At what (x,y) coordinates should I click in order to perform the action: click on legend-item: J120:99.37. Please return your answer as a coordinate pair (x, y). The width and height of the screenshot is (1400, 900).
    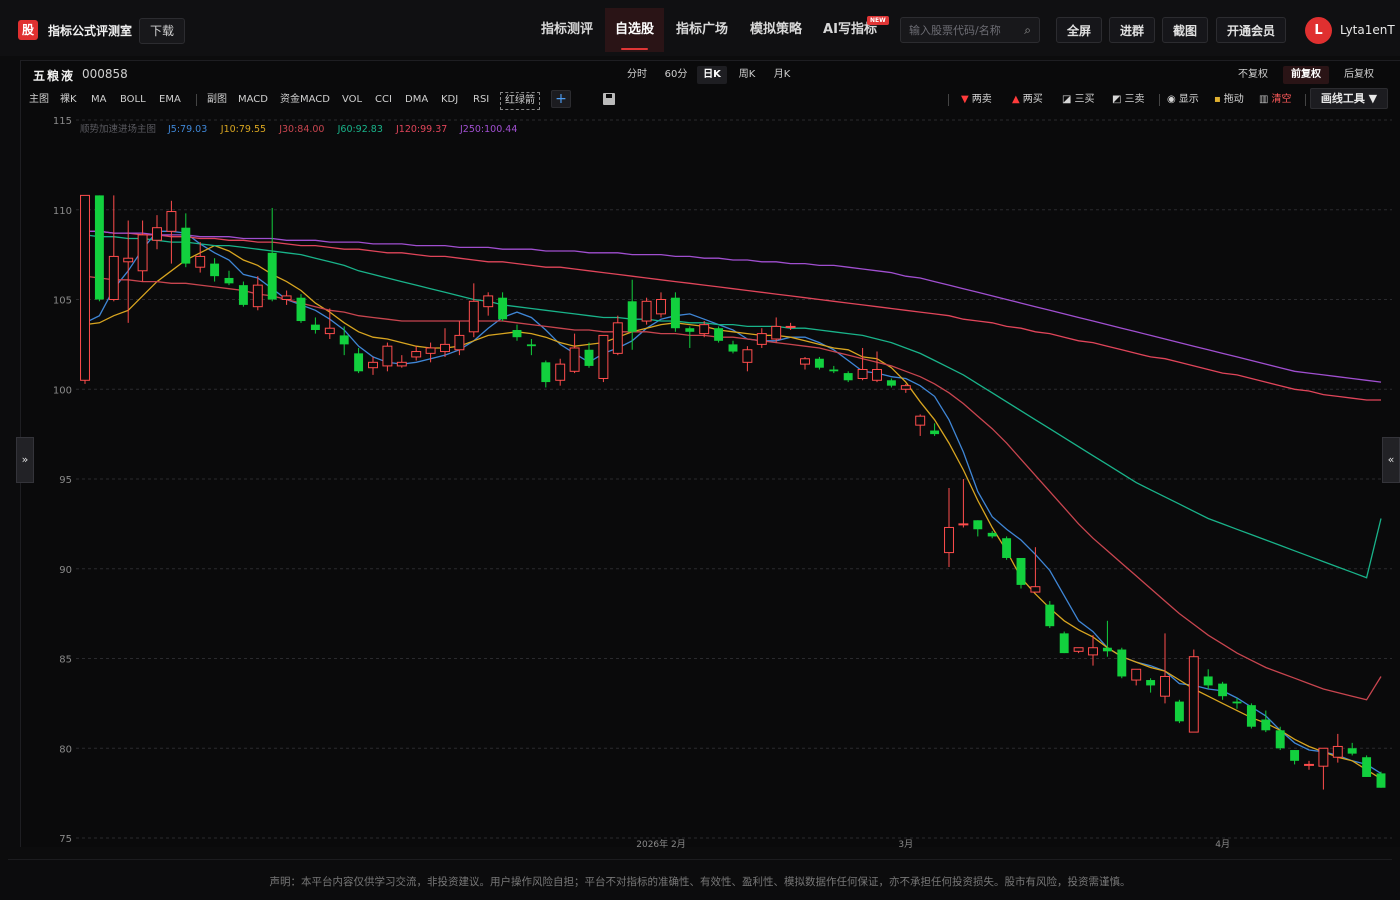
    Looking at the image, I should click on (421, 129).